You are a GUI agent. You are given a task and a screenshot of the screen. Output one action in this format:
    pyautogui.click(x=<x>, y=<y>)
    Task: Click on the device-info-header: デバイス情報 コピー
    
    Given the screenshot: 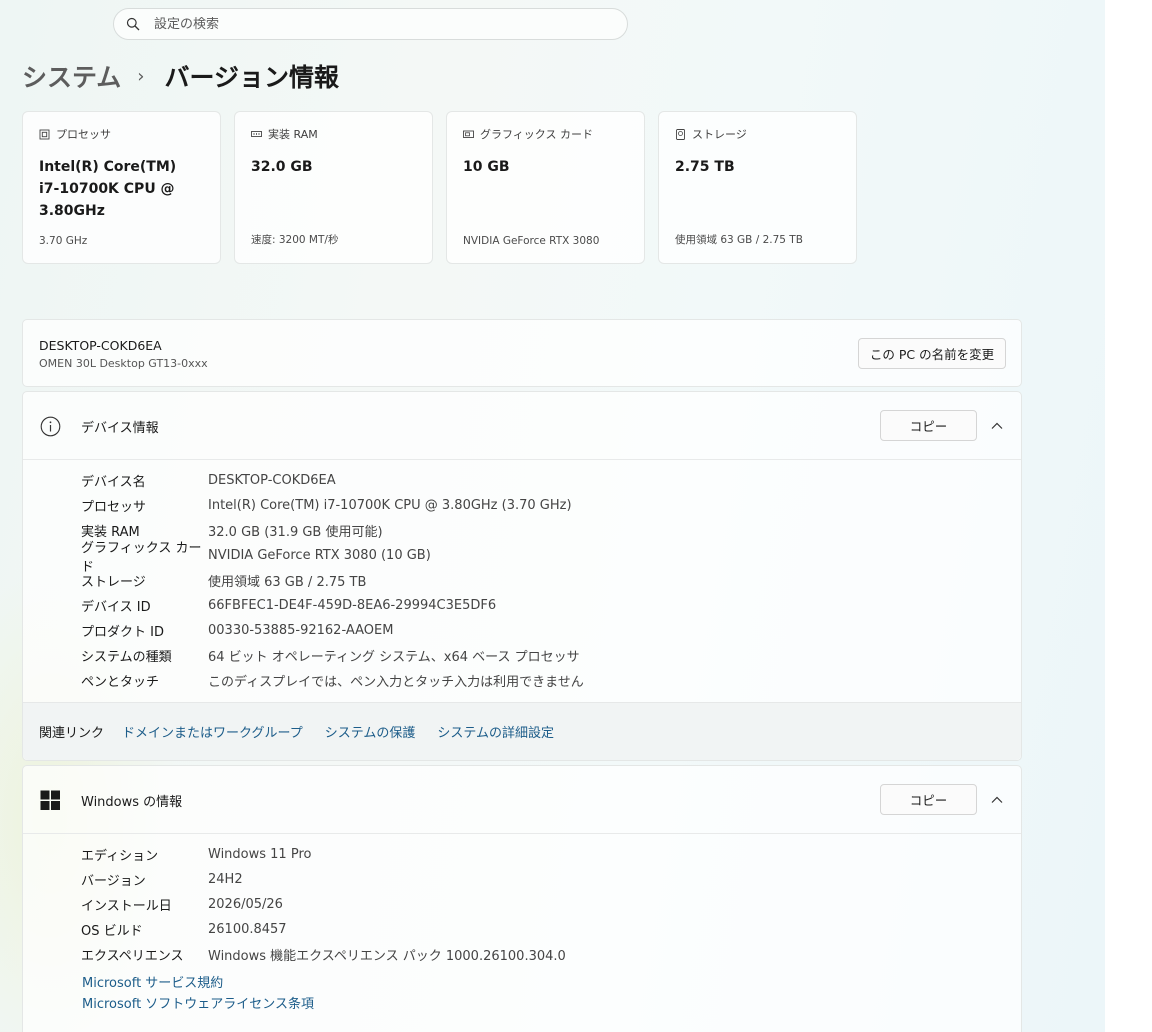 What is the action you would take?
    pyautogui.click(x=522, y=426)
    